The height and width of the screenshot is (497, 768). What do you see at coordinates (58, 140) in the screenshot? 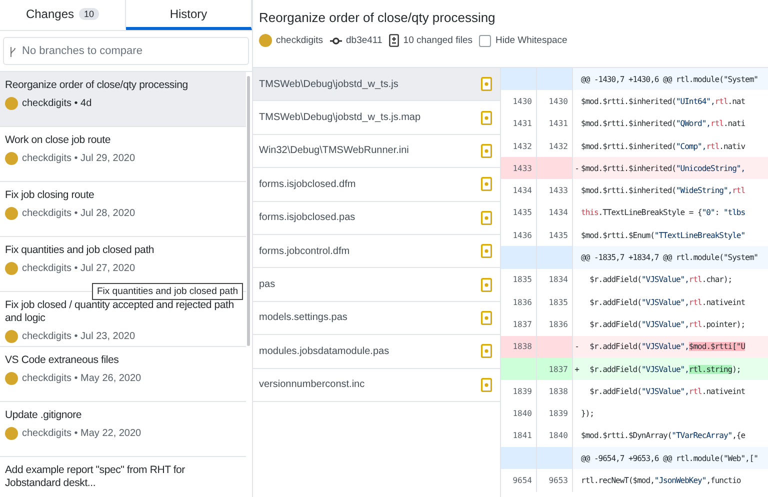
I see `commit-title: Work on close job route` at bounding box center [58, 140].